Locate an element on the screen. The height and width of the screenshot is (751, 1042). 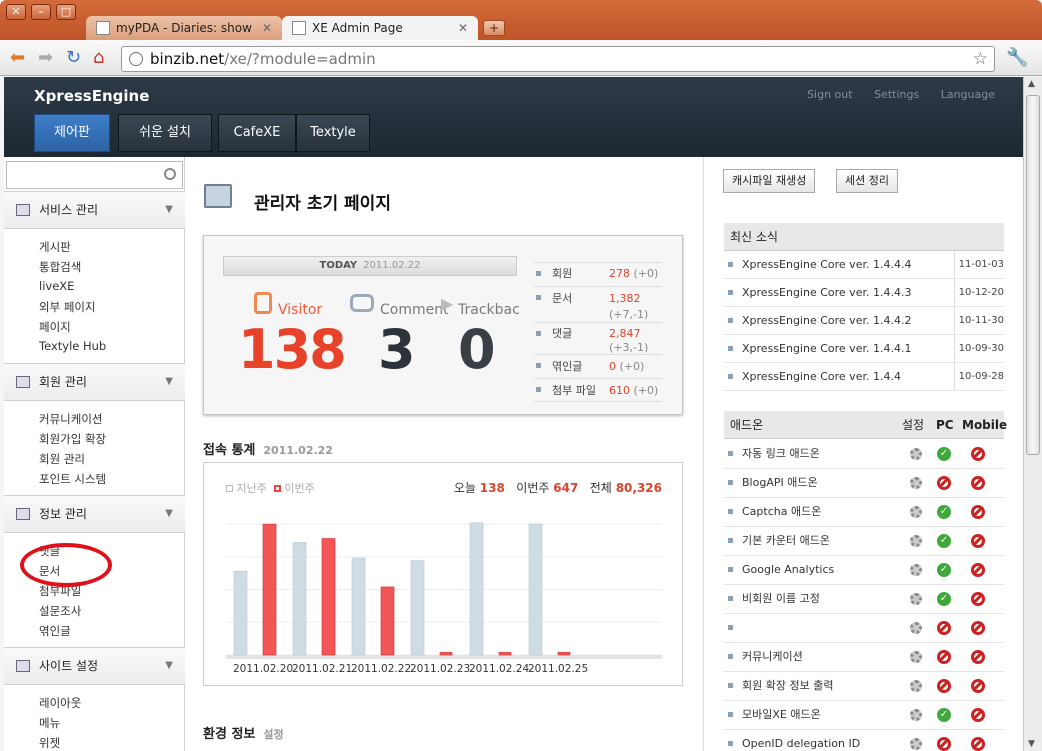
sidebar-item: 페이지 is located at coordinates (55, 327).